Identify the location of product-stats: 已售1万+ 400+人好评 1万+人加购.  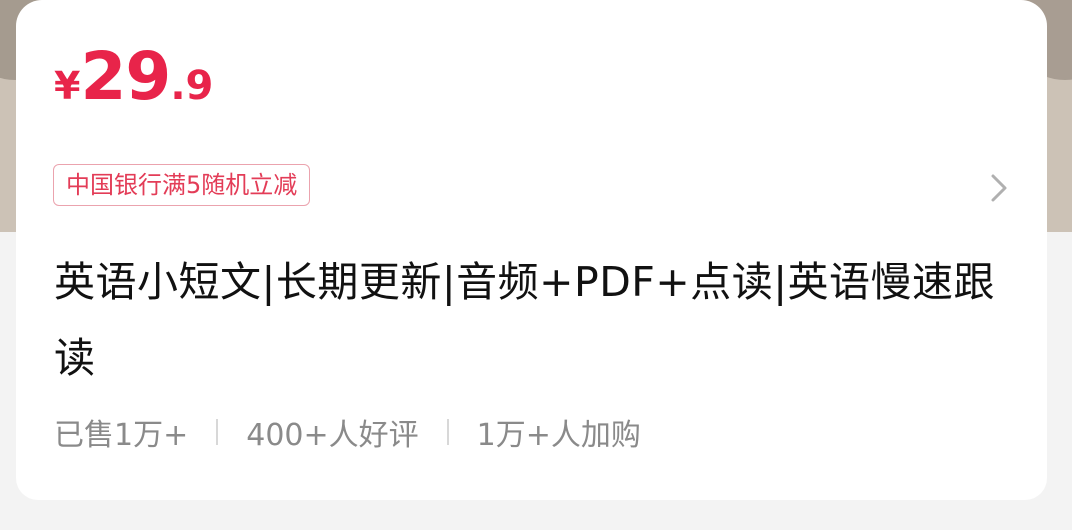
(347, 432).